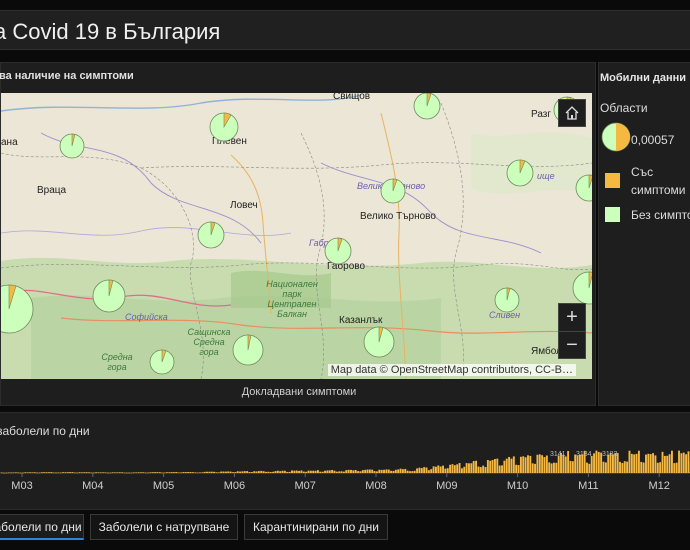  I want to click on map-panel-title: ва наличие на симптоми, so click(67, 76).